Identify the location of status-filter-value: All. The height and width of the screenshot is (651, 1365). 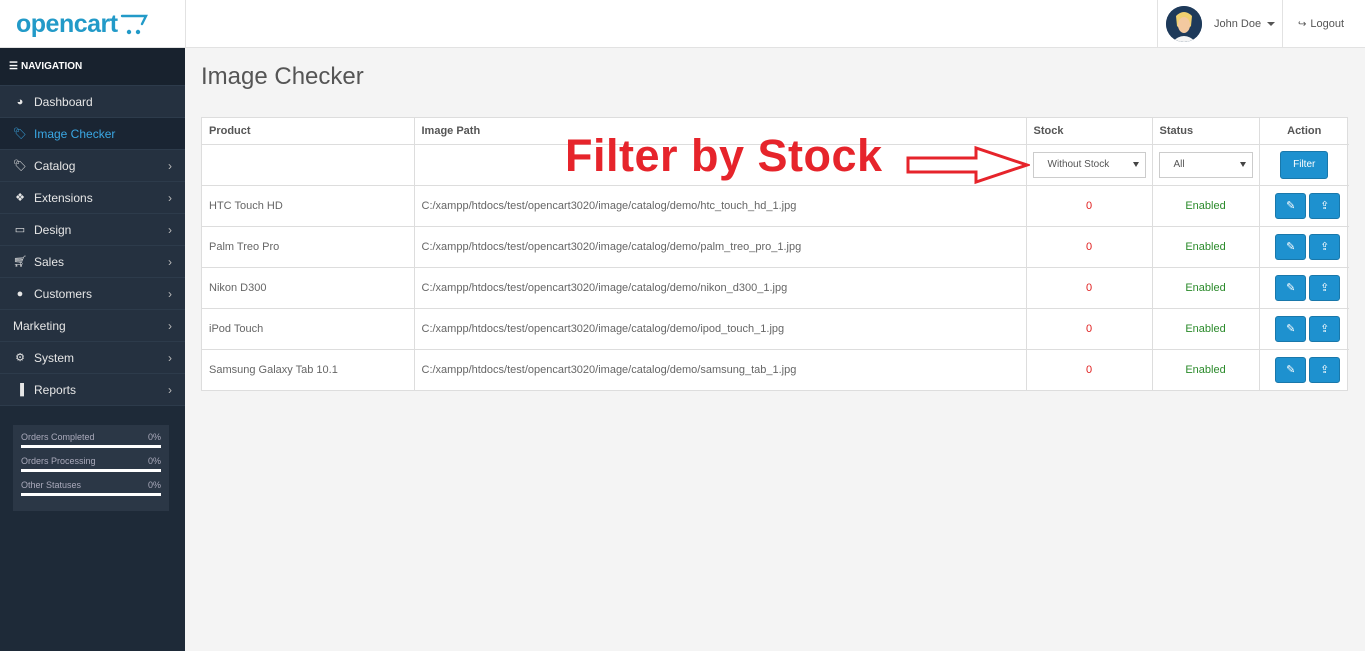
(1179, 164).